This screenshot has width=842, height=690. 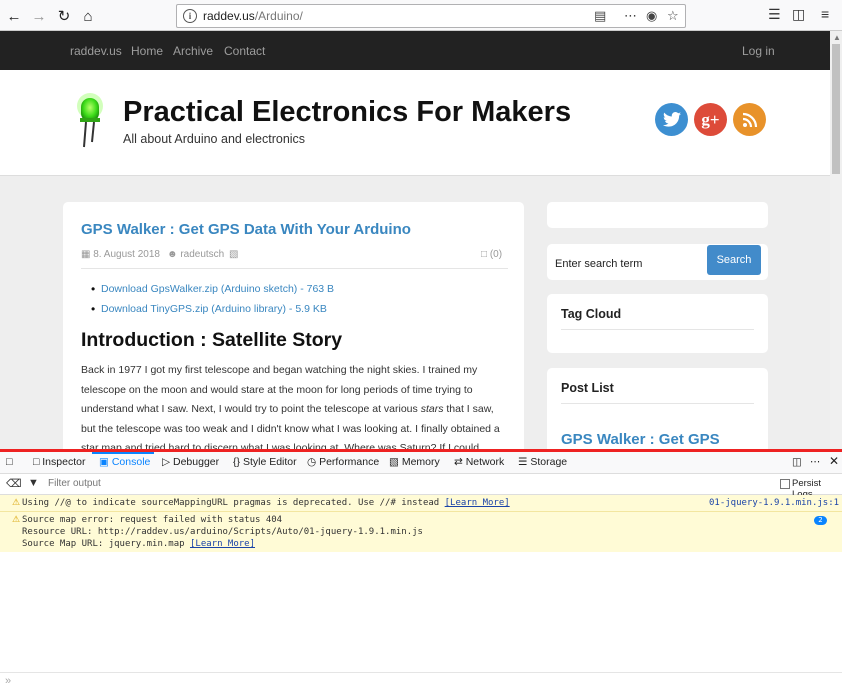 I want to click on folder-icon: ▧, so click(x=234, y=254).